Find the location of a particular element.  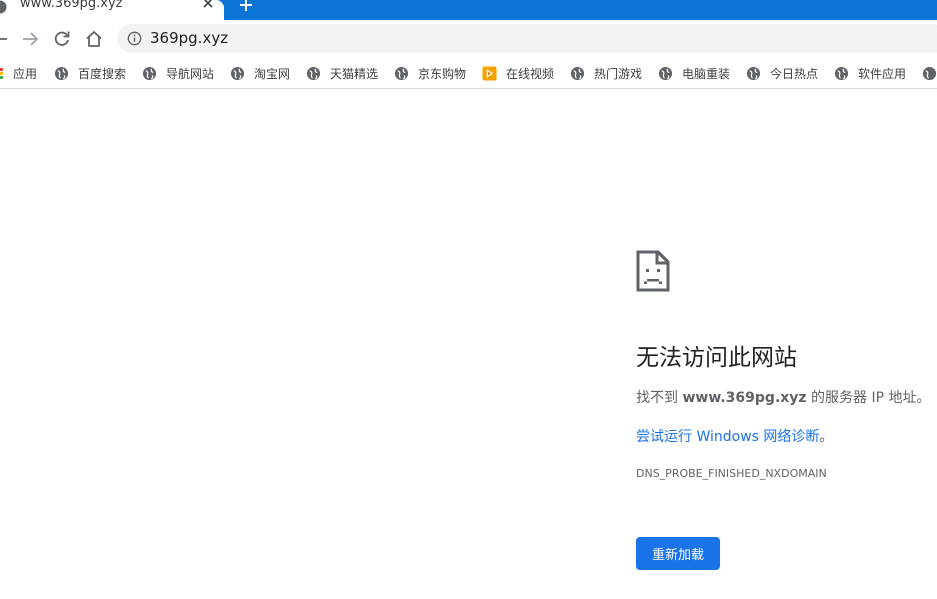

browser-toolbar: 369pg.xyz is located at coordinates (468, 39).